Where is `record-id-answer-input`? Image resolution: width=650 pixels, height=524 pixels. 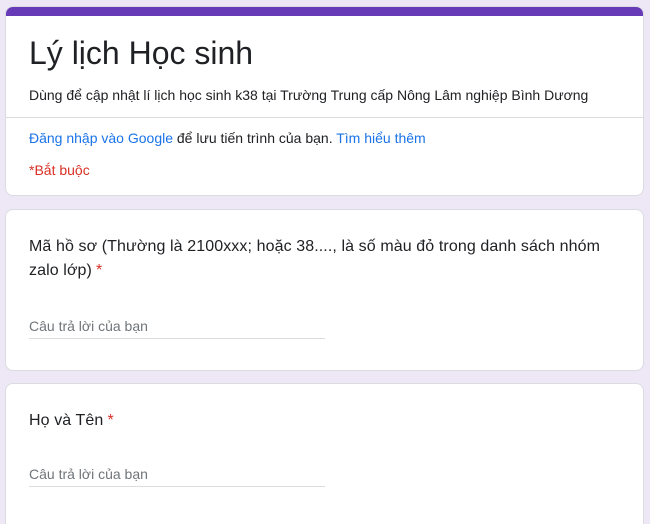
record-id-answer-input is located at coordinates (177, 326).